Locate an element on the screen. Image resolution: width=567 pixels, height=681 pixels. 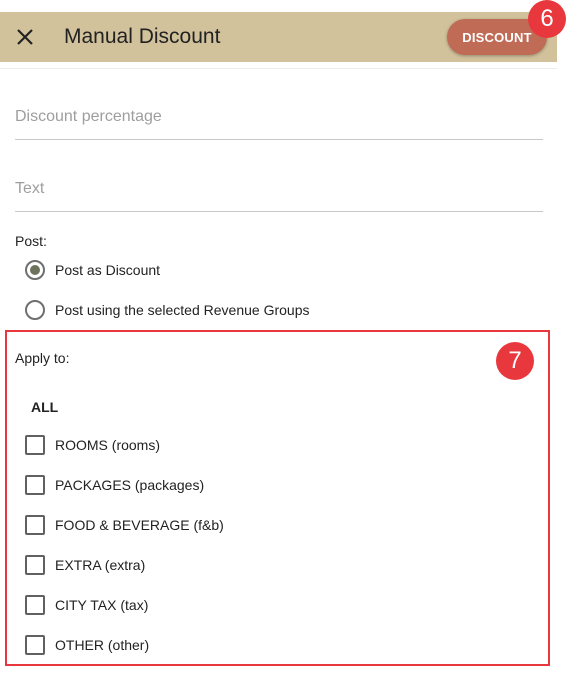
dialog-header: Manual Discount DISCOUNT is located at coordinates (278, 37).